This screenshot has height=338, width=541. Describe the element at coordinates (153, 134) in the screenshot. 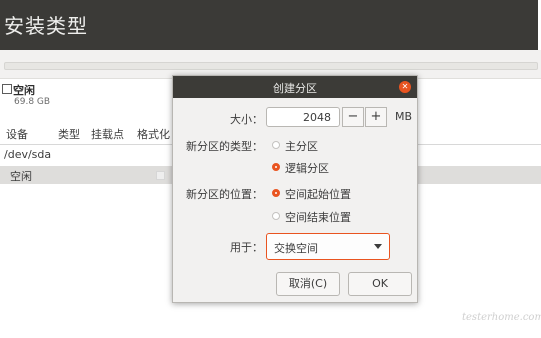

I see `column-header-format: 格式化` at that location.